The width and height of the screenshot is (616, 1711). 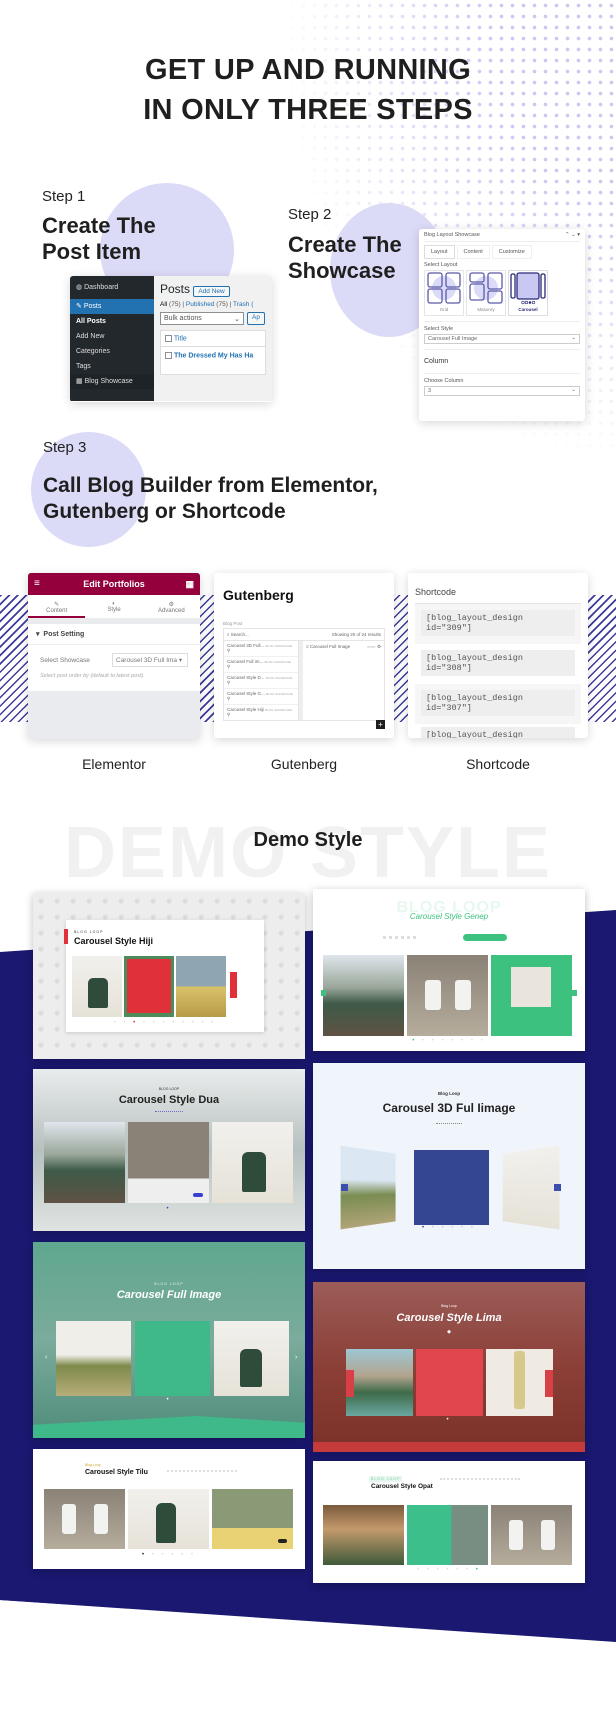 What do you see at coordinates (112, 287) in the screenshot?
I see `sidebar-item-dashboard: ◍ Dashboard` at bounding box center [112, 287].